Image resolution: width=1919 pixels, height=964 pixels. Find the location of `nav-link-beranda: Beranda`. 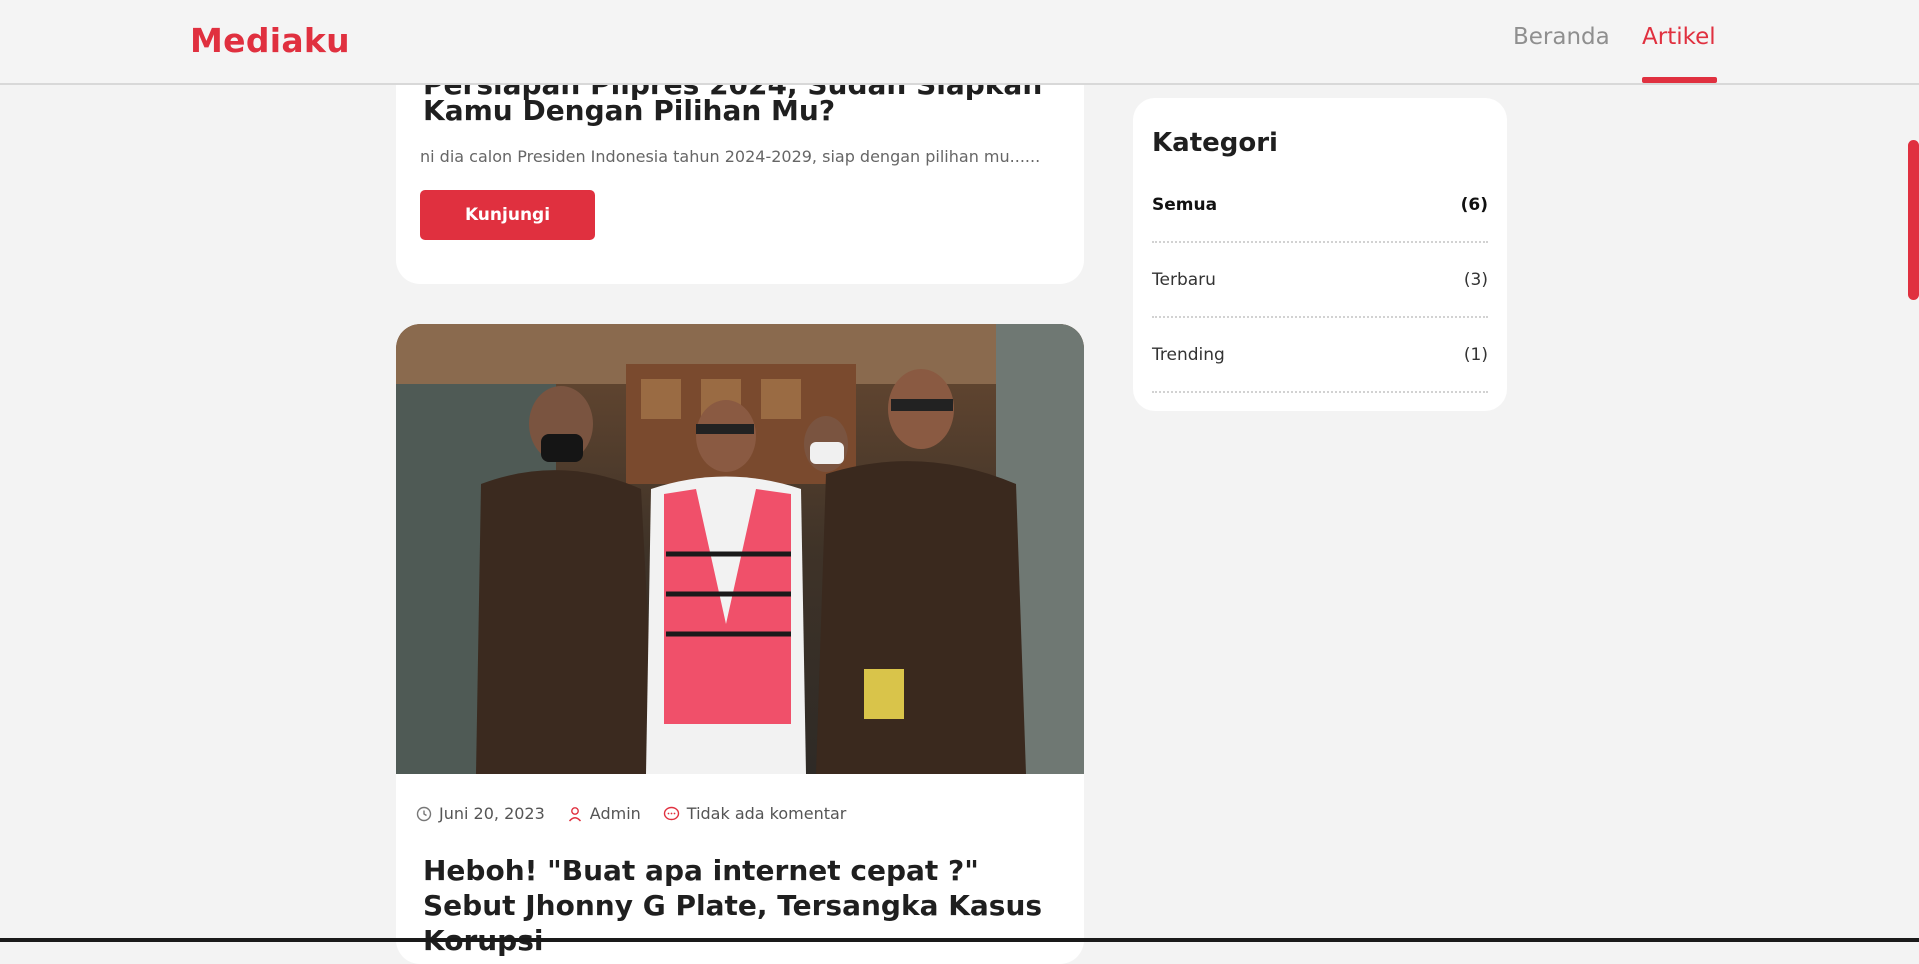

nav-link-beranda: Beranda is located at coordinates (1561, 37).